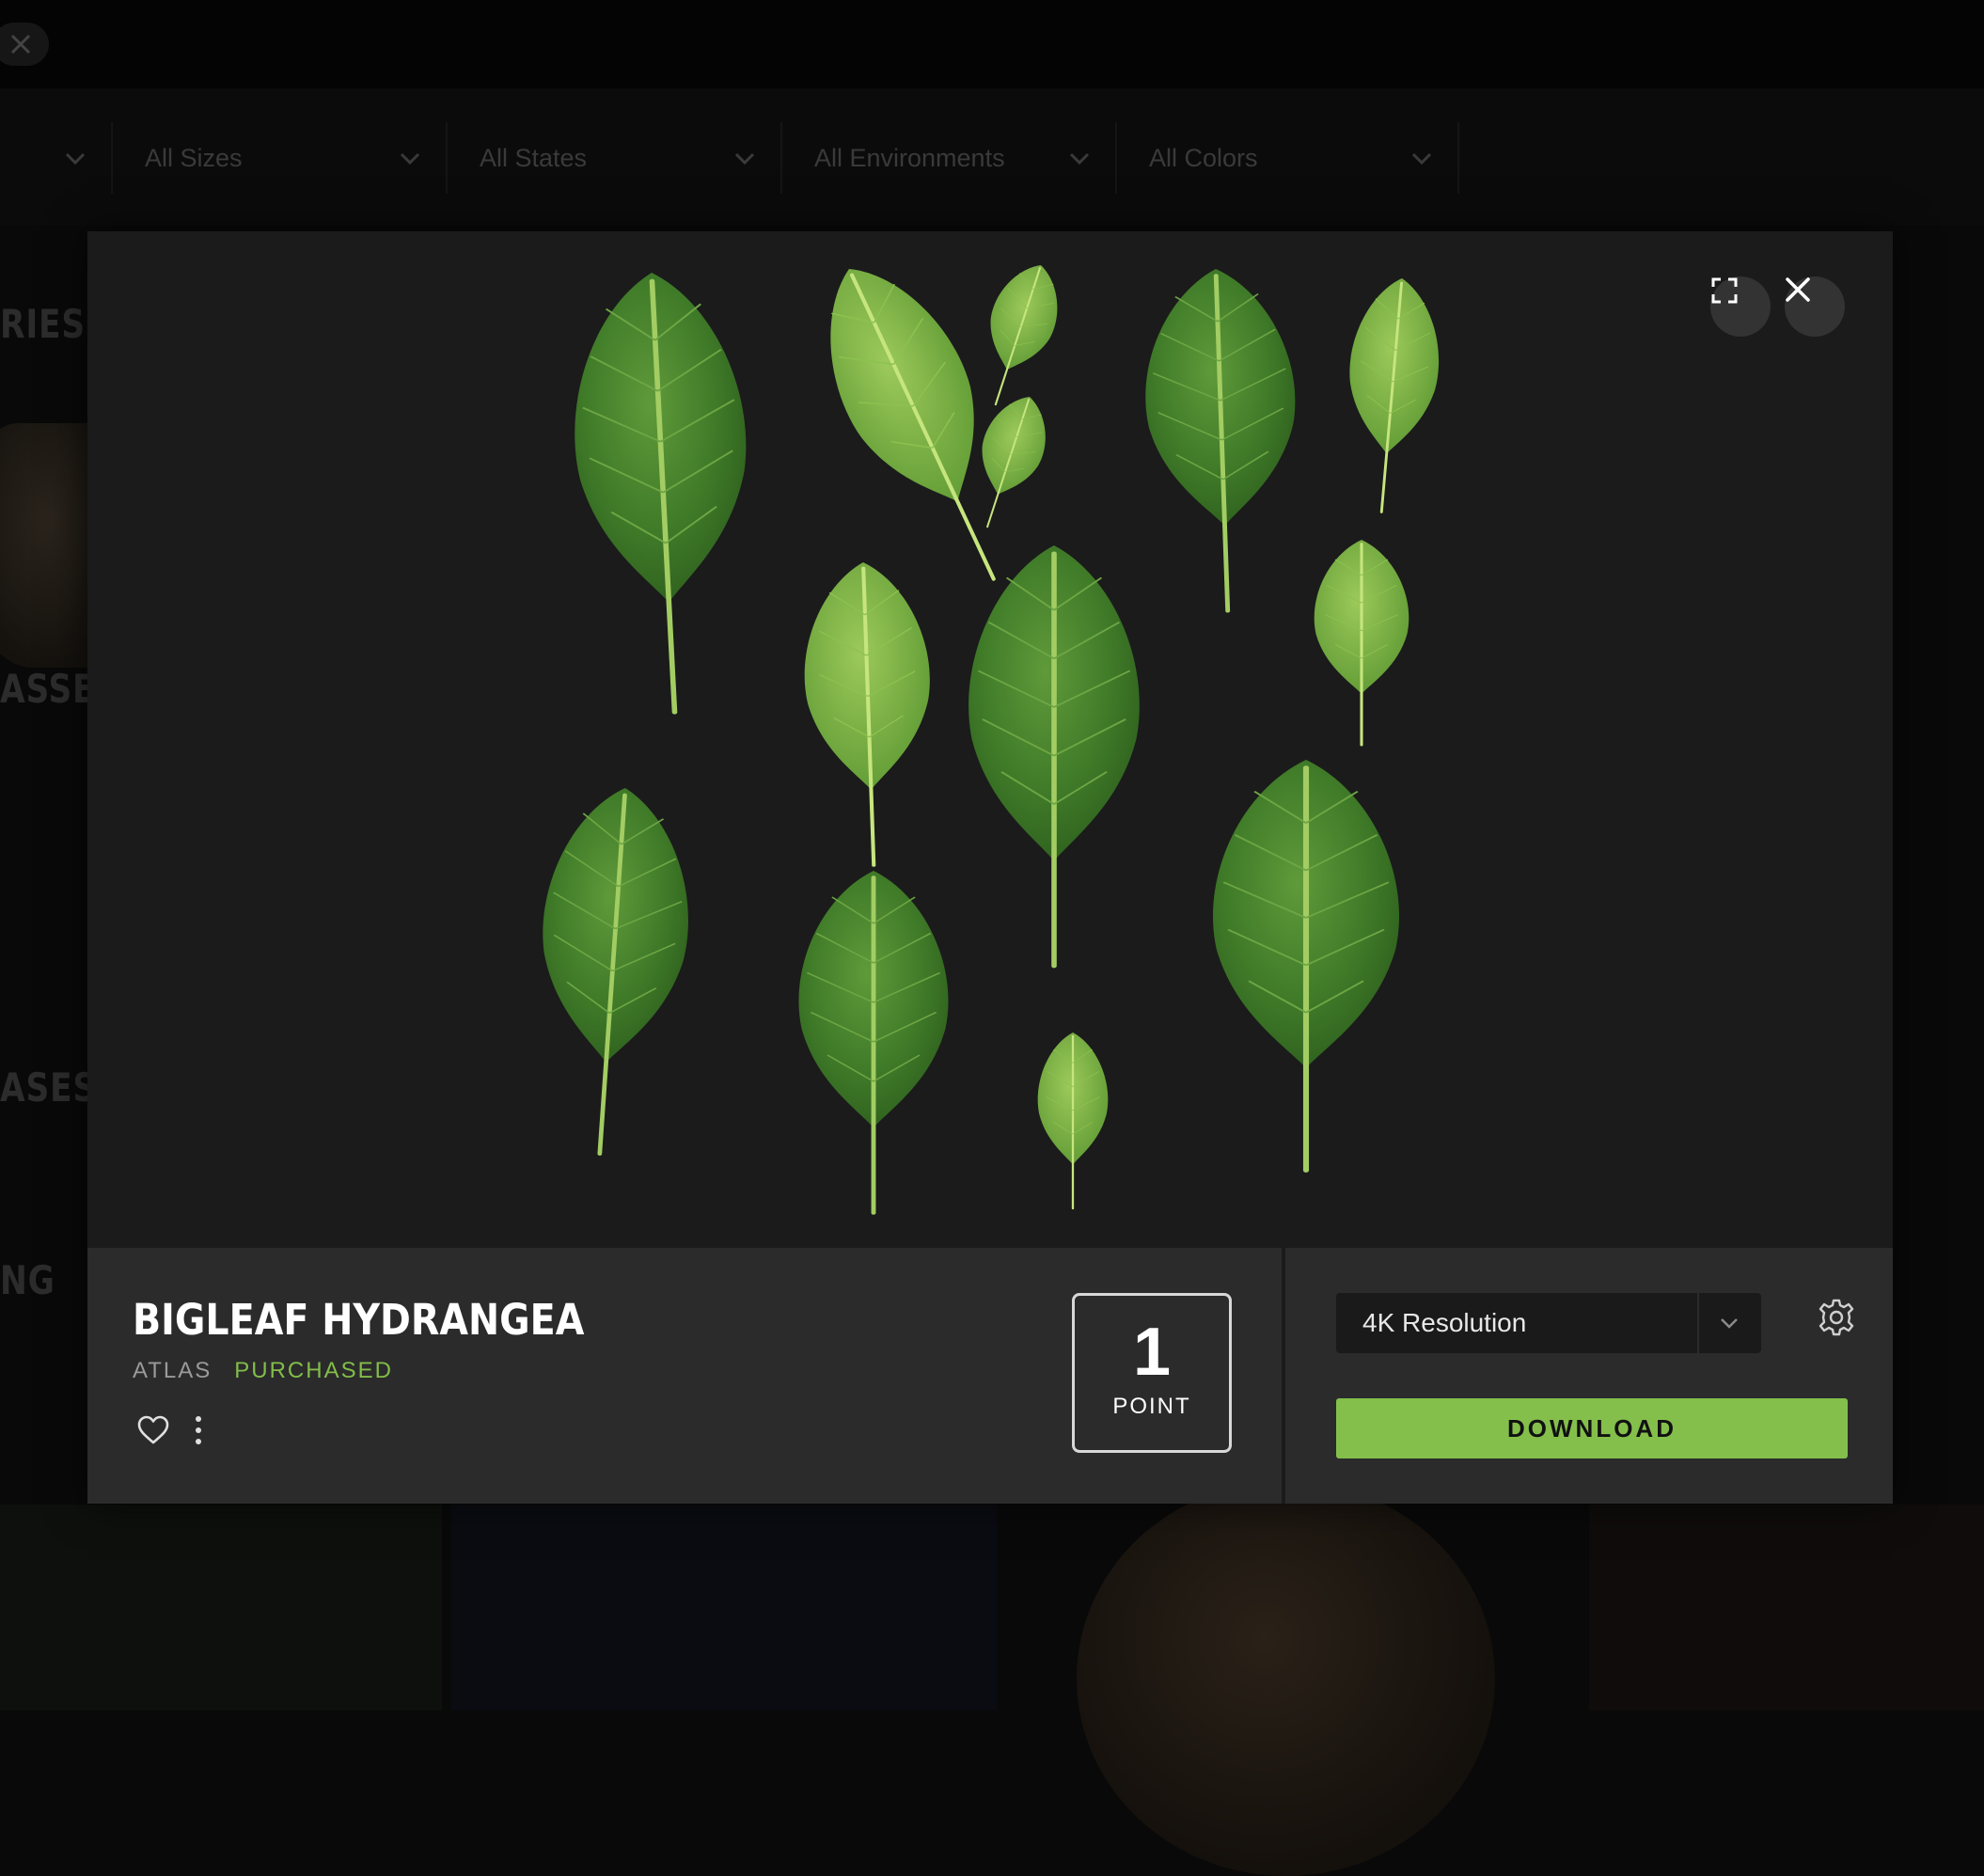 Image resolution: width=1984 pixels, height=1876 pixels. I want to click on points-unit: POINT, so click(1151, 1406).